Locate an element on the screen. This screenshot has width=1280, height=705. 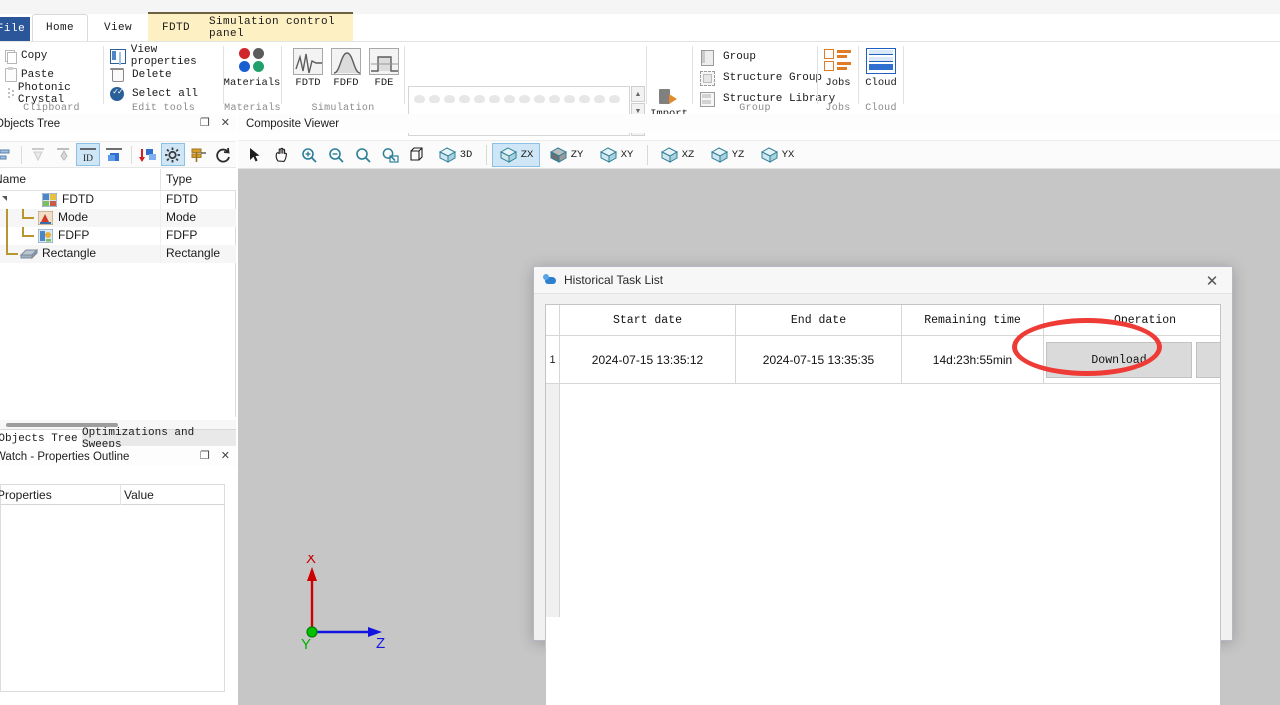
cube-3d-label: 3D is located at coordinates (466, 154).